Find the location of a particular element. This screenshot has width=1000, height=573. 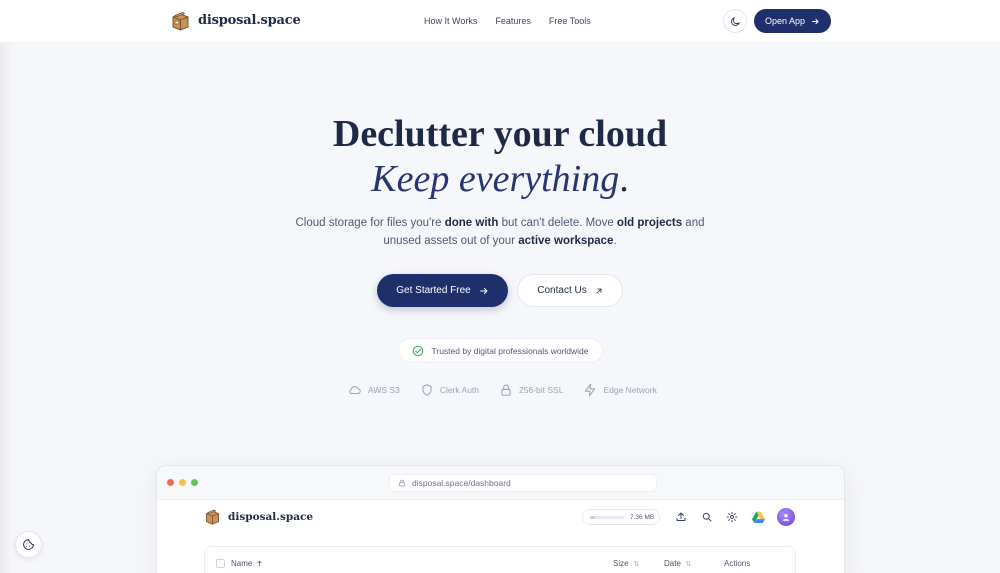

check-circle-icon is located at coordinates (418, 350).